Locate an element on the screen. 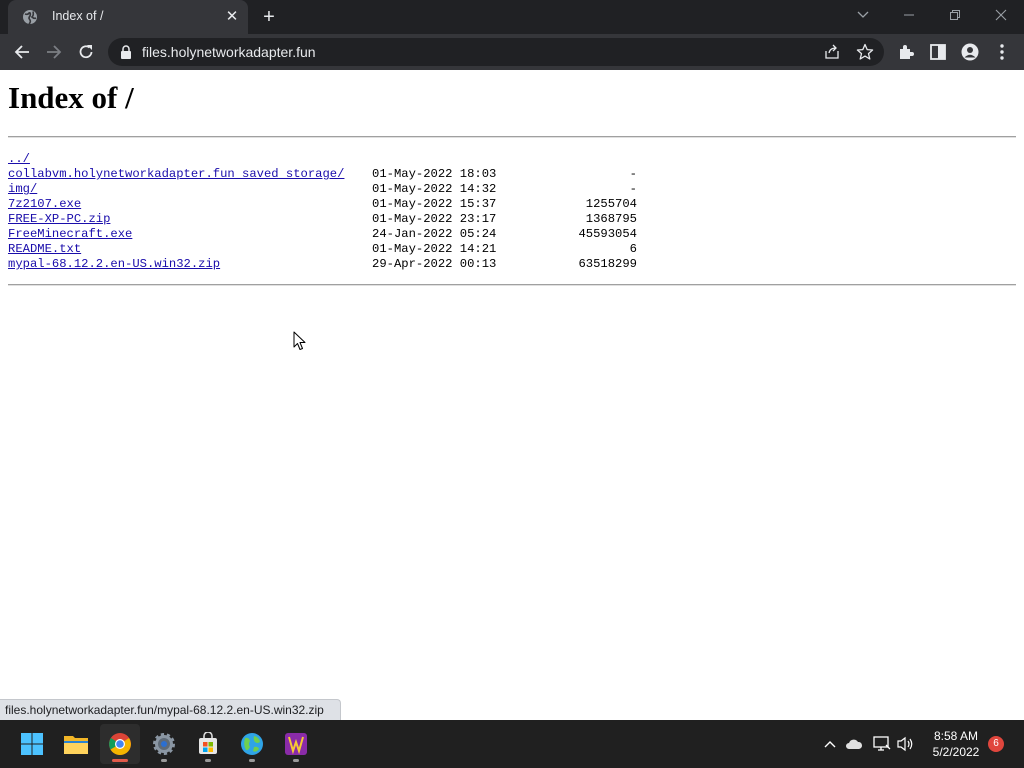 The height and width of the screenshot is (768, 1024). network-icon is located at coordinates (882, 743).